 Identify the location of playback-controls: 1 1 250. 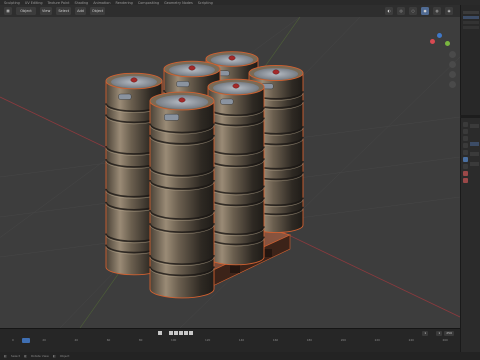
(230, 333).